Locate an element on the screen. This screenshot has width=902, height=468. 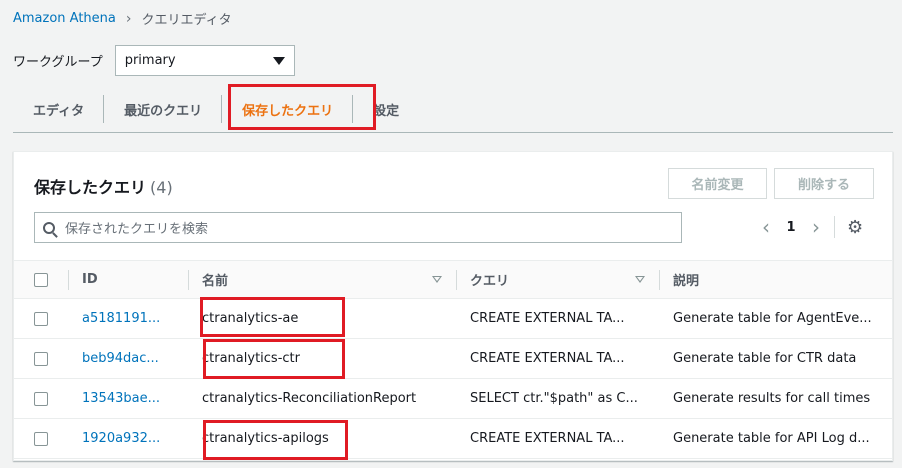
panel-title: 保存したクエリ (4) is located at coordinates (103, 186).